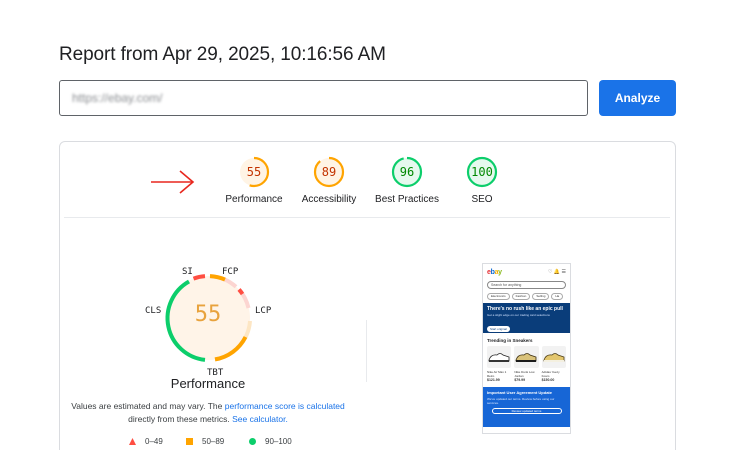  Describe the element at coordinates (285, 406) in the screenshot. I see `performance-score-link: performance score is calculated` at that location.